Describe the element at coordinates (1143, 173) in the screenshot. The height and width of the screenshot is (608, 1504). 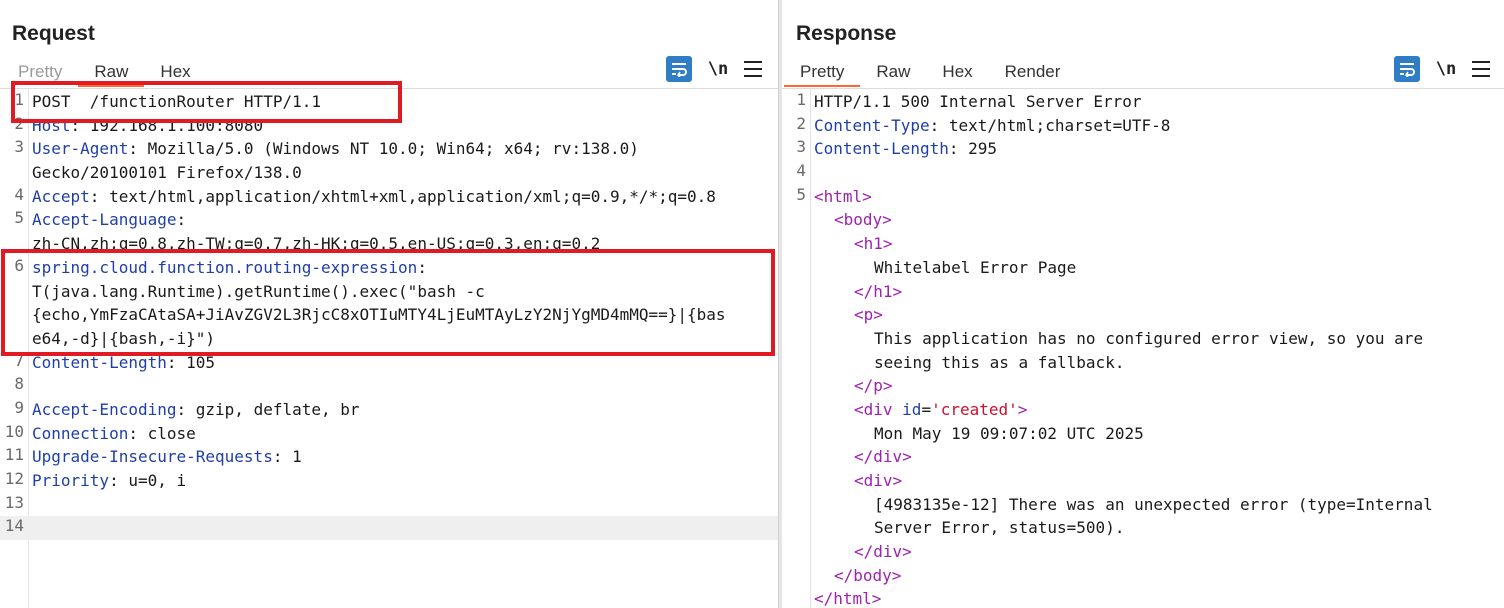
I see `code-line: 4` at that location.